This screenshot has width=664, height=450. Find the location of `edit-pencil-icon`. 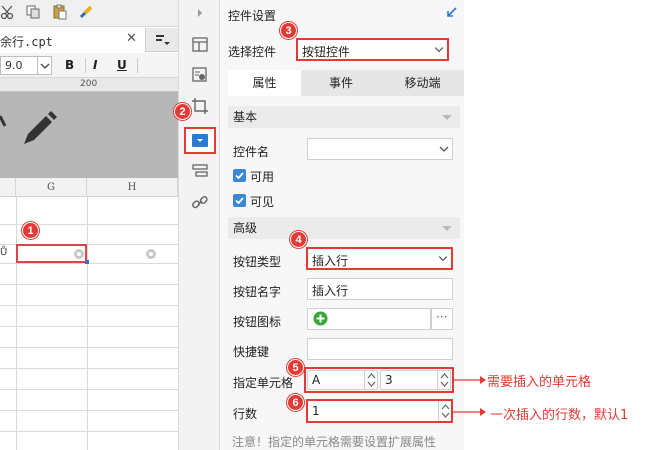

edit-pencil-icon is located at coordinates (28, 127).